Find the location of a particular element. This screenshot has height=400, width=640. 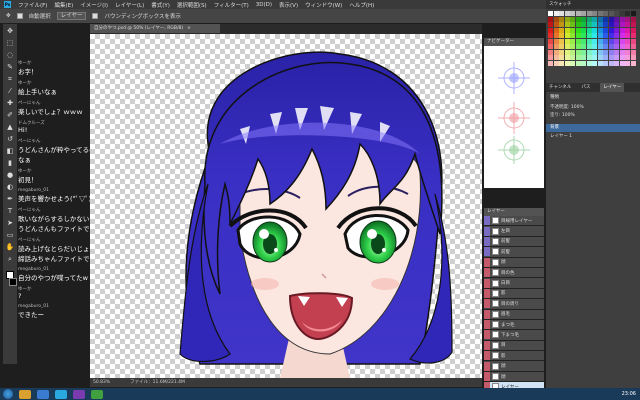

swatches-grid is located at coordinates (593, 38).